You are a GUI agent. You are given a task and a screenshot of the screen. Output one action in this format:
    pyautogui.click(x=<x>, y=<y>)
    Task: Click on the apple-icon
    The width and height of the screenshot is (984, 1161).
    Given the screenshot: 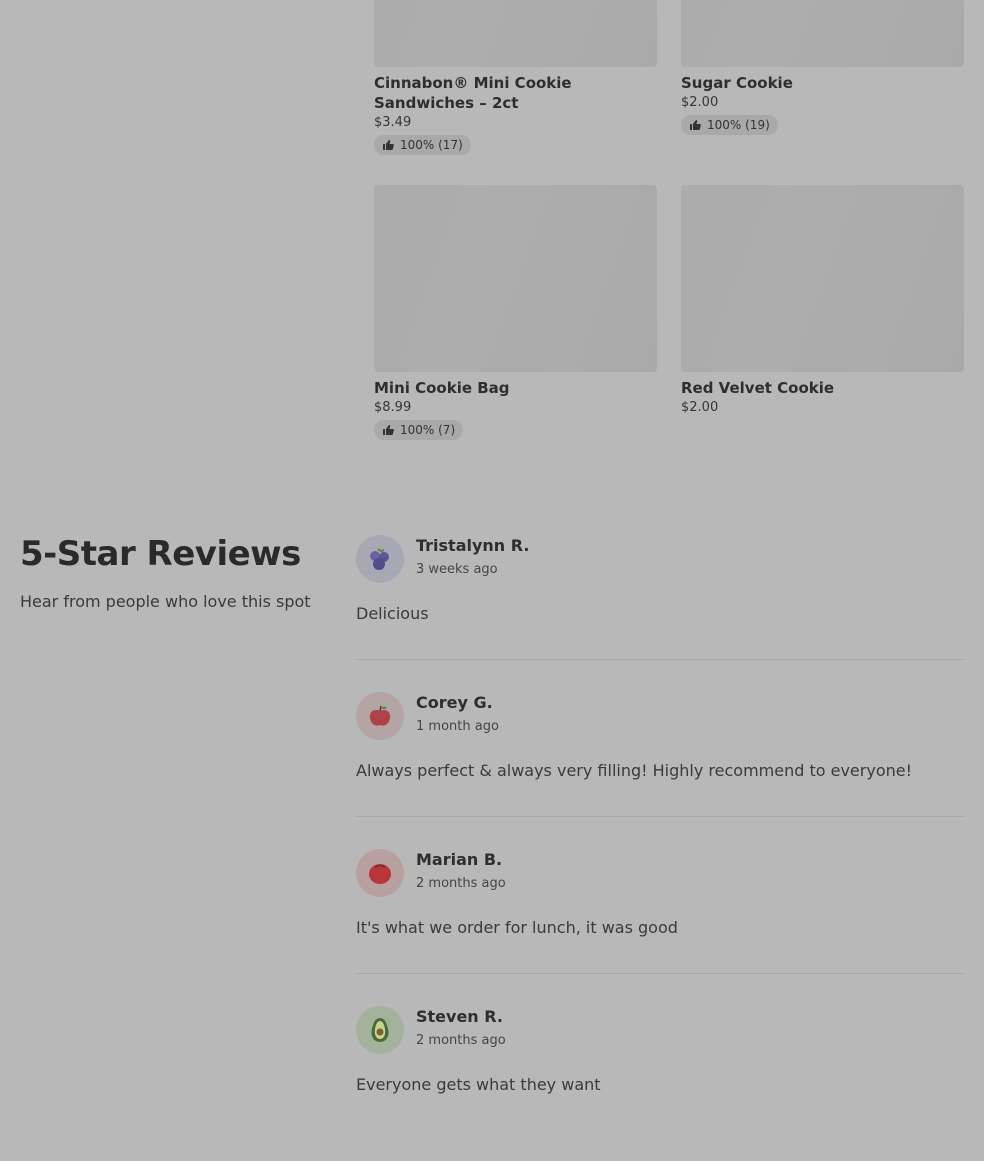 What is the action you would take?
    pyautogui.click(x=380, y=715)
    